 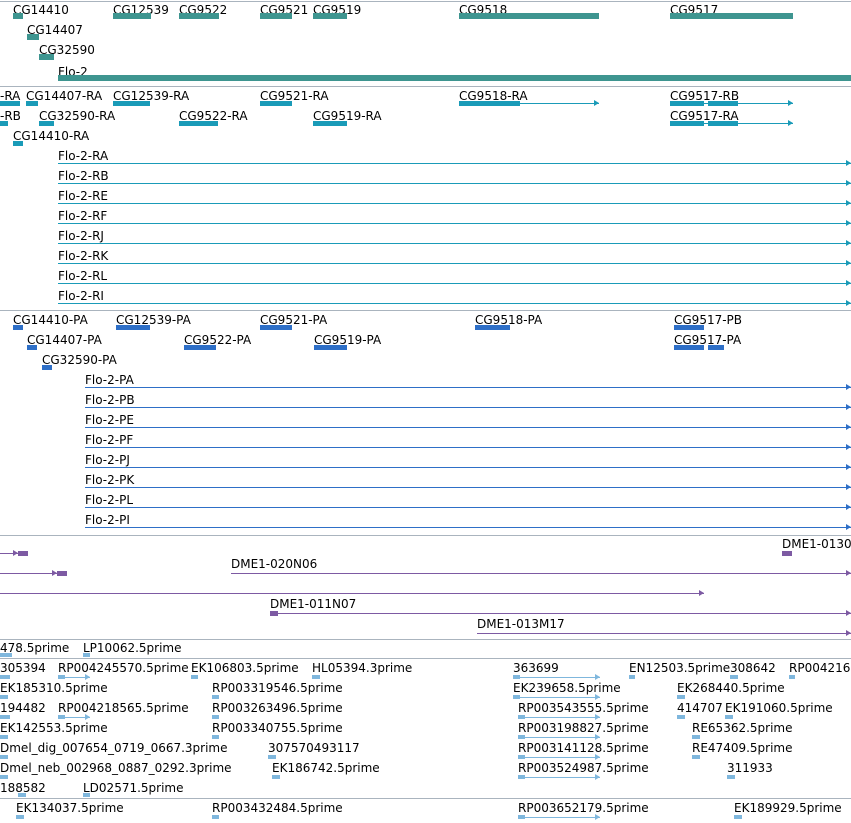 What do you see at coordinates (123, 668) in the screenshot?
I see `feature-label: RP004245570.5prime` at bounding box center [123, 668].